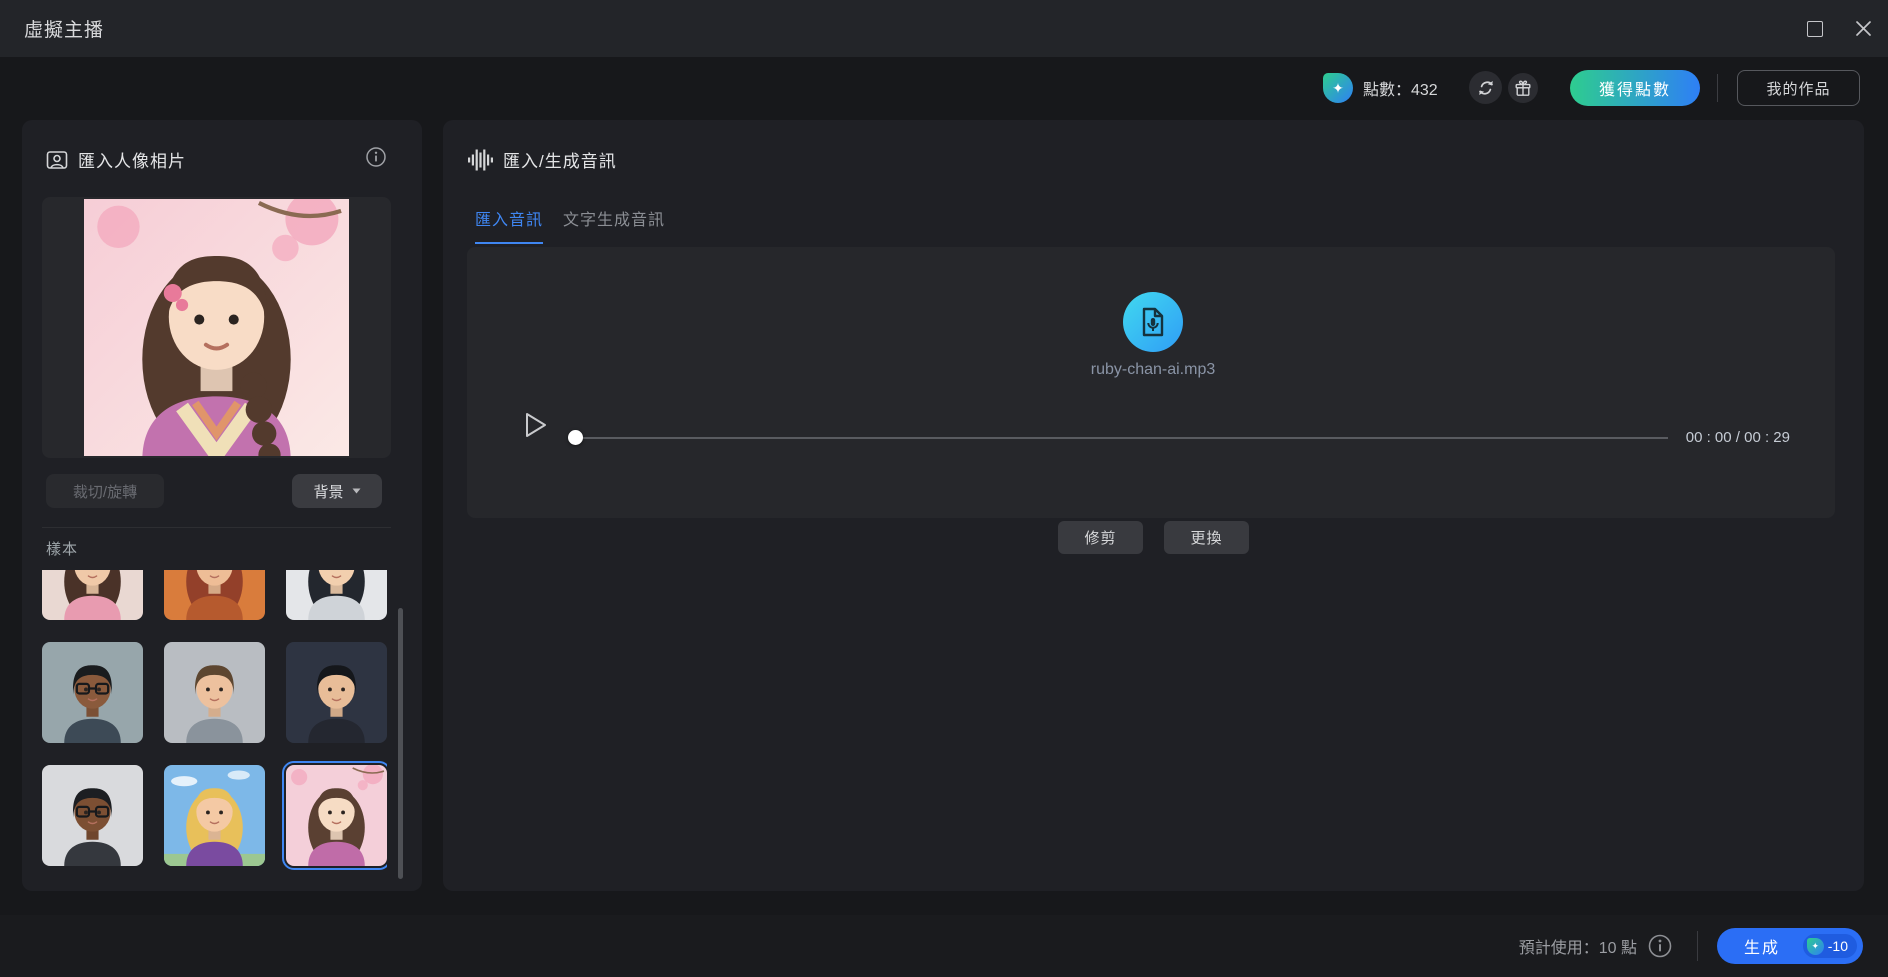  I want to click on tab-text-to-audio: 文字生成音訊, so click(614, 222).